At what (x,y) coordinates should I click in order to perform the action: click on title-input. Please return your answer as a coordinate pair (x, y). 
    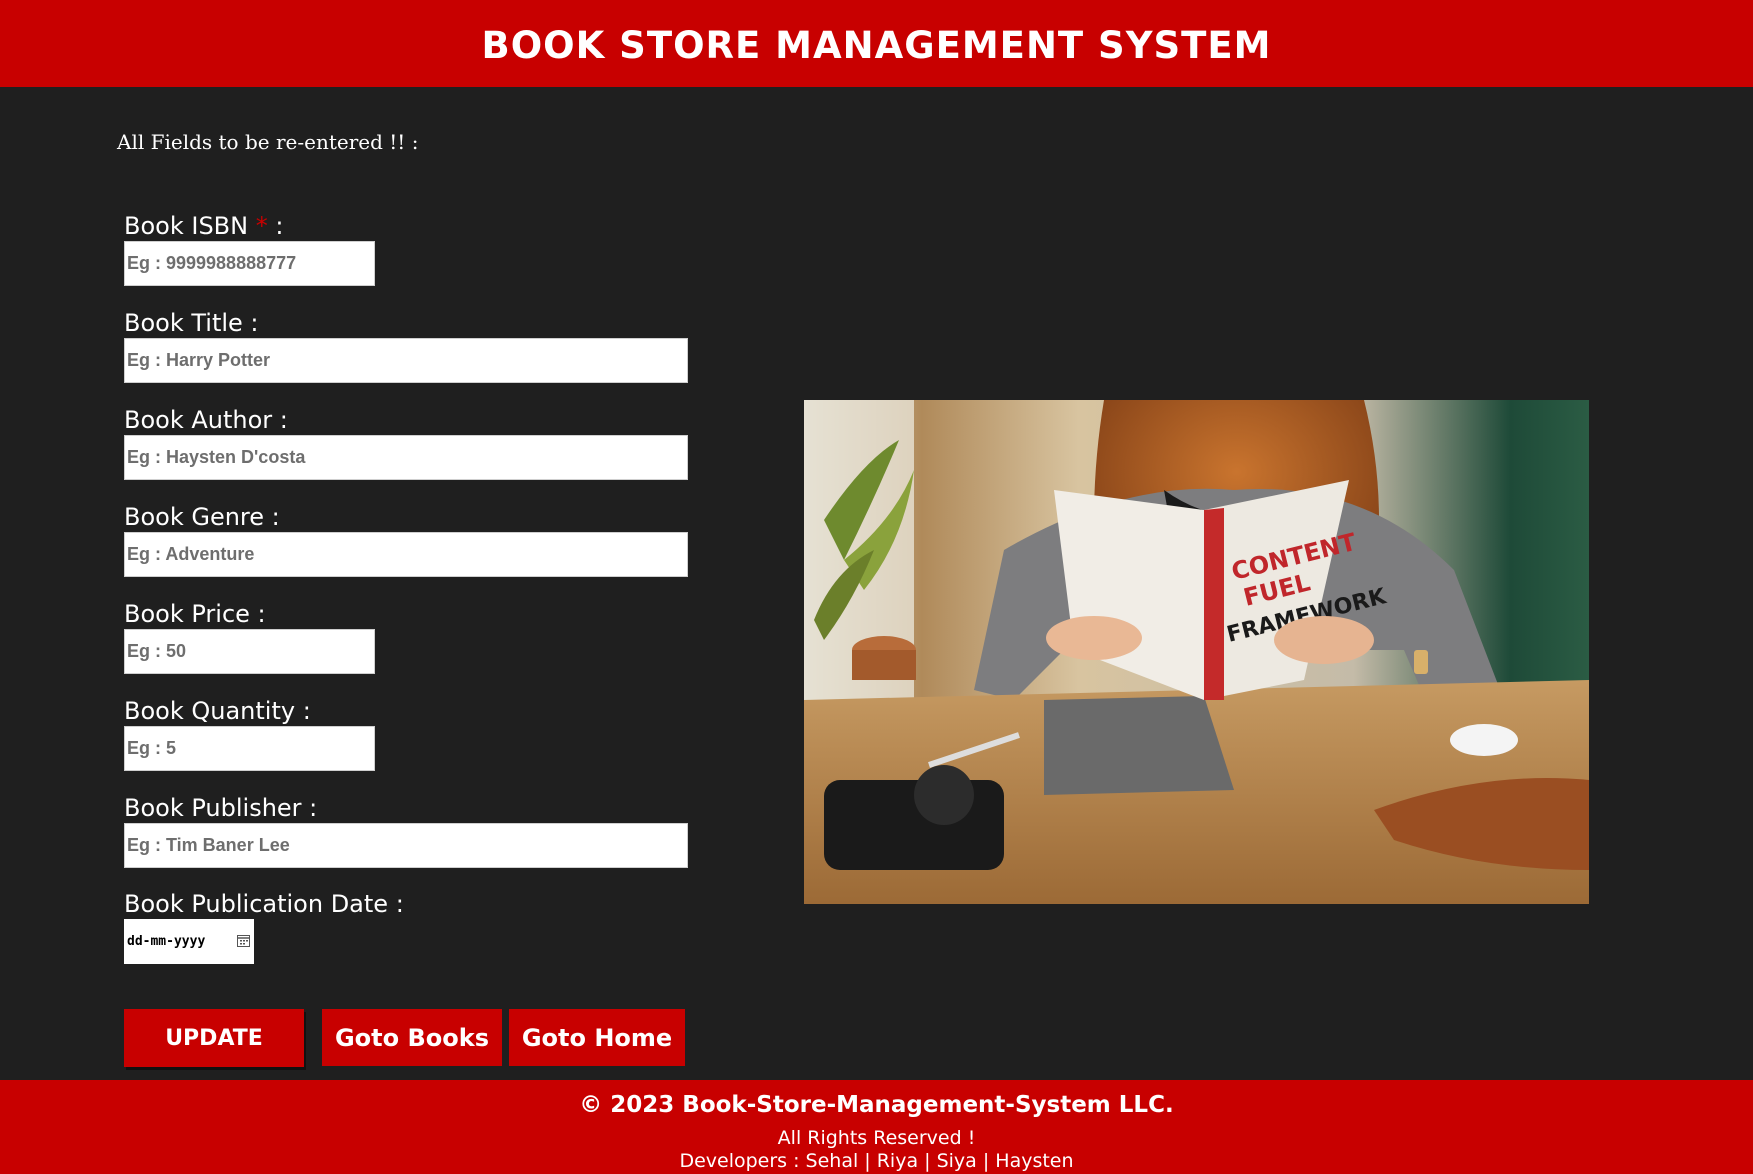
    Looking at the image, I should click on (406, 360).